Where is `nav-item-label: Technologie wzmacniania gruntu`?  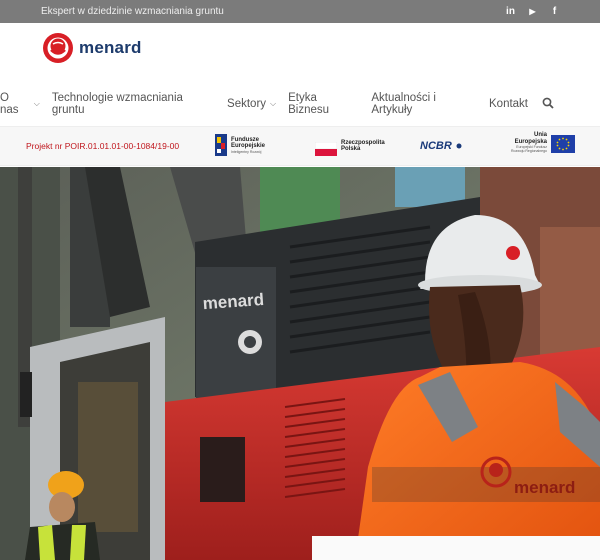
nav-item-label: Technologie wzmacniania gruntu is located at coordinates (117, 104).